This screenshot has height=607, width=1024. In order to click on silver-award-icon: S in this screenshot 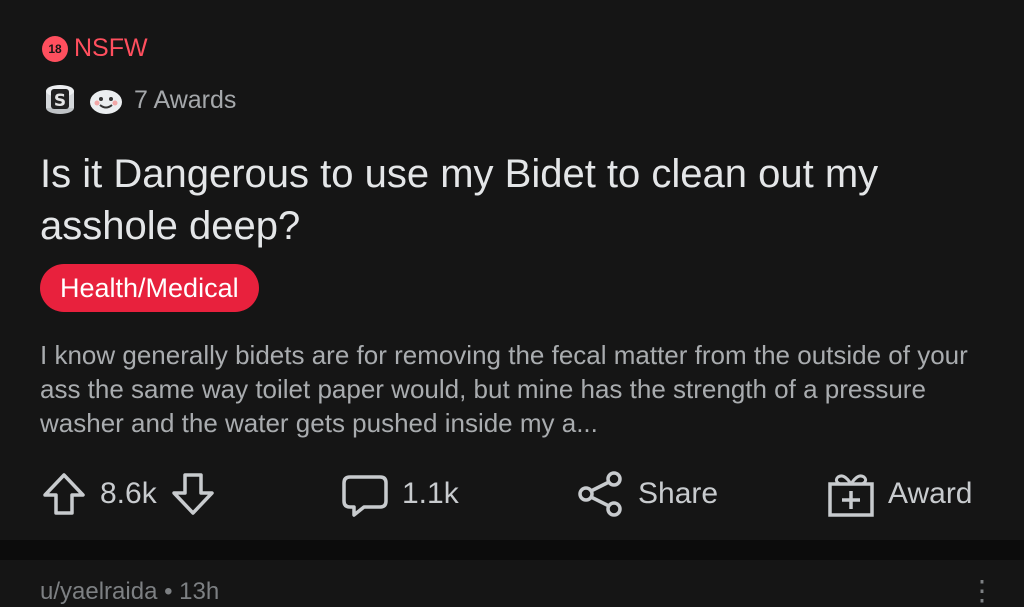, I will do `click(60, 100)`.